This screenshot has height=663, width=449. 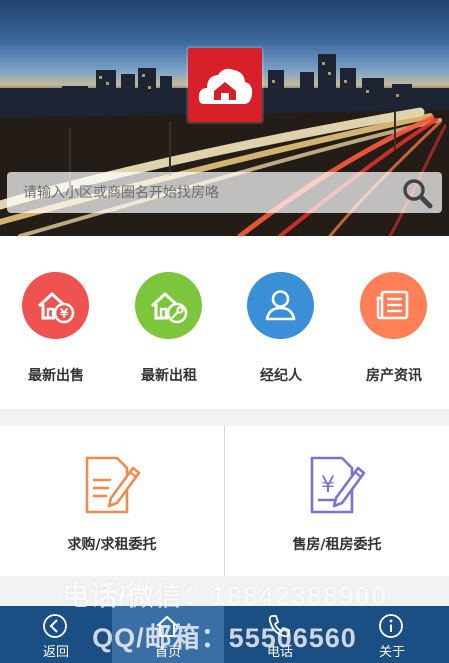 I want to click on tab-phone: 电话, so click(x=280, y=634).